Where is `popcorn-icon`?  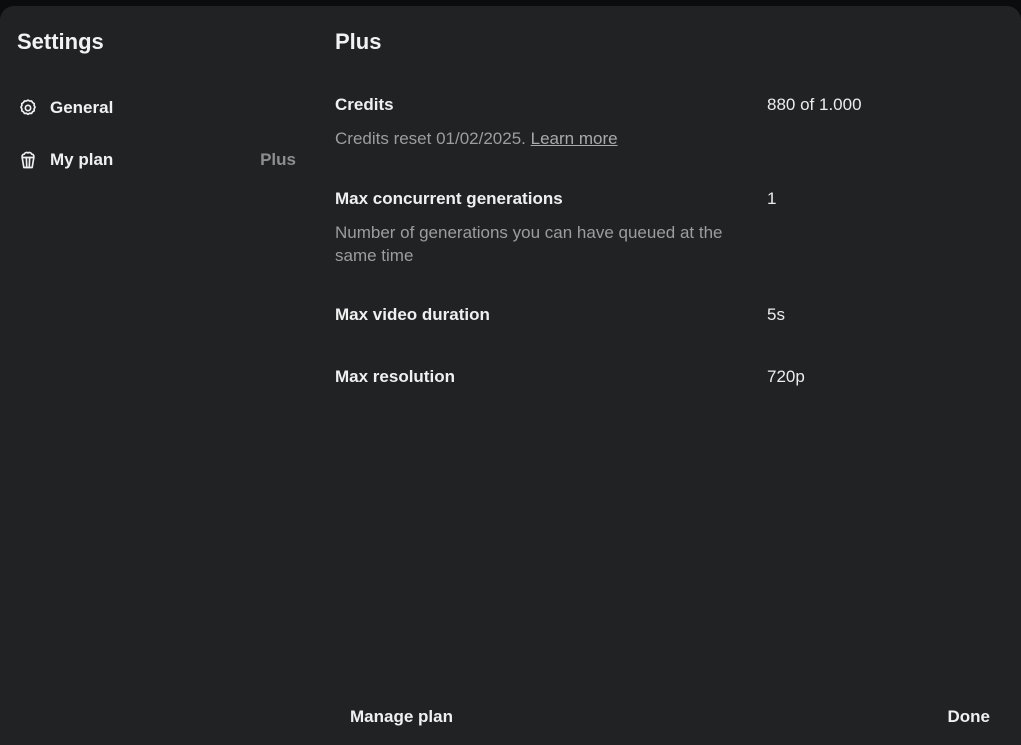 popcorn-icon is located at coordinates (28, 160).